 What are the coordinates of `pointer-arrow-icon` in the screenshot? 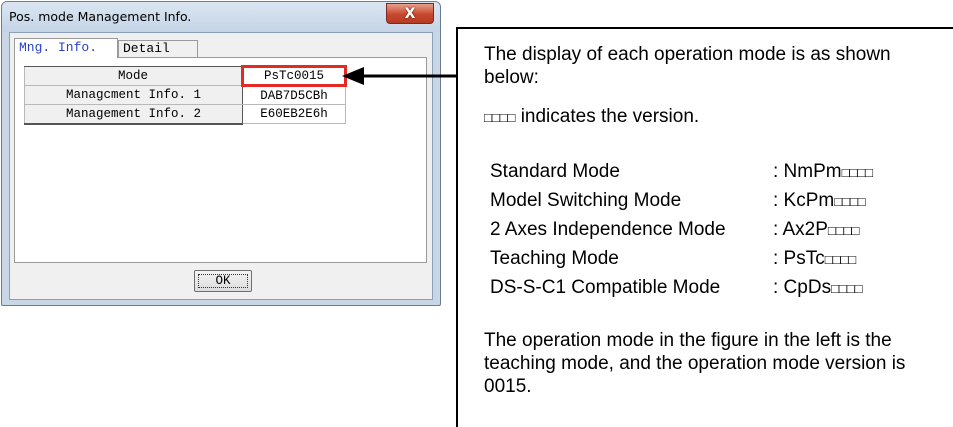 It's located at (400, 76).